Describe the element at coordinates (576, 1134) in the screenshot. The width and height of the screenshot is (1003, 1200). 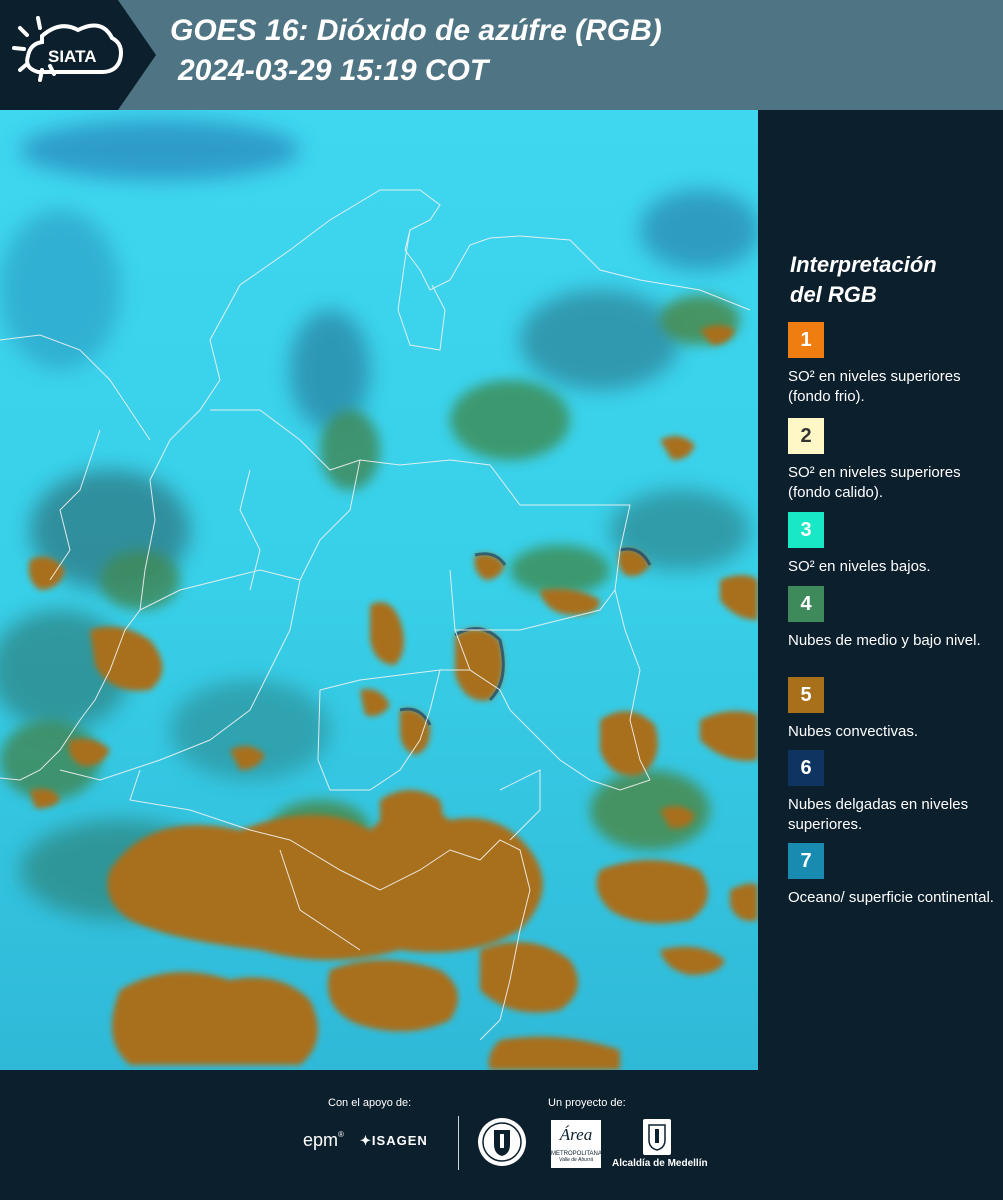
I see `area-name: Área` at that location.